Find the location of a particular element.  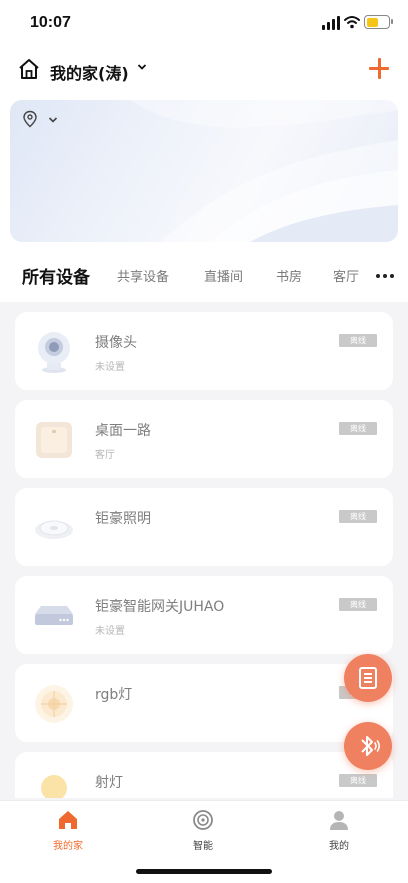

nav-label: 我的家 is located at coordinates (68, 846).